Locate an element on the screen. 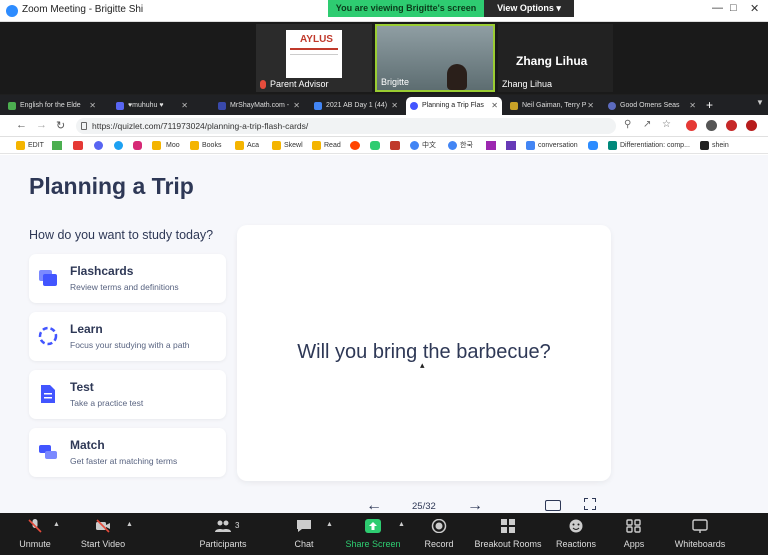 This screenshot has height=555, width=768. fullscreen-icon is located at coordinates (590, 504).